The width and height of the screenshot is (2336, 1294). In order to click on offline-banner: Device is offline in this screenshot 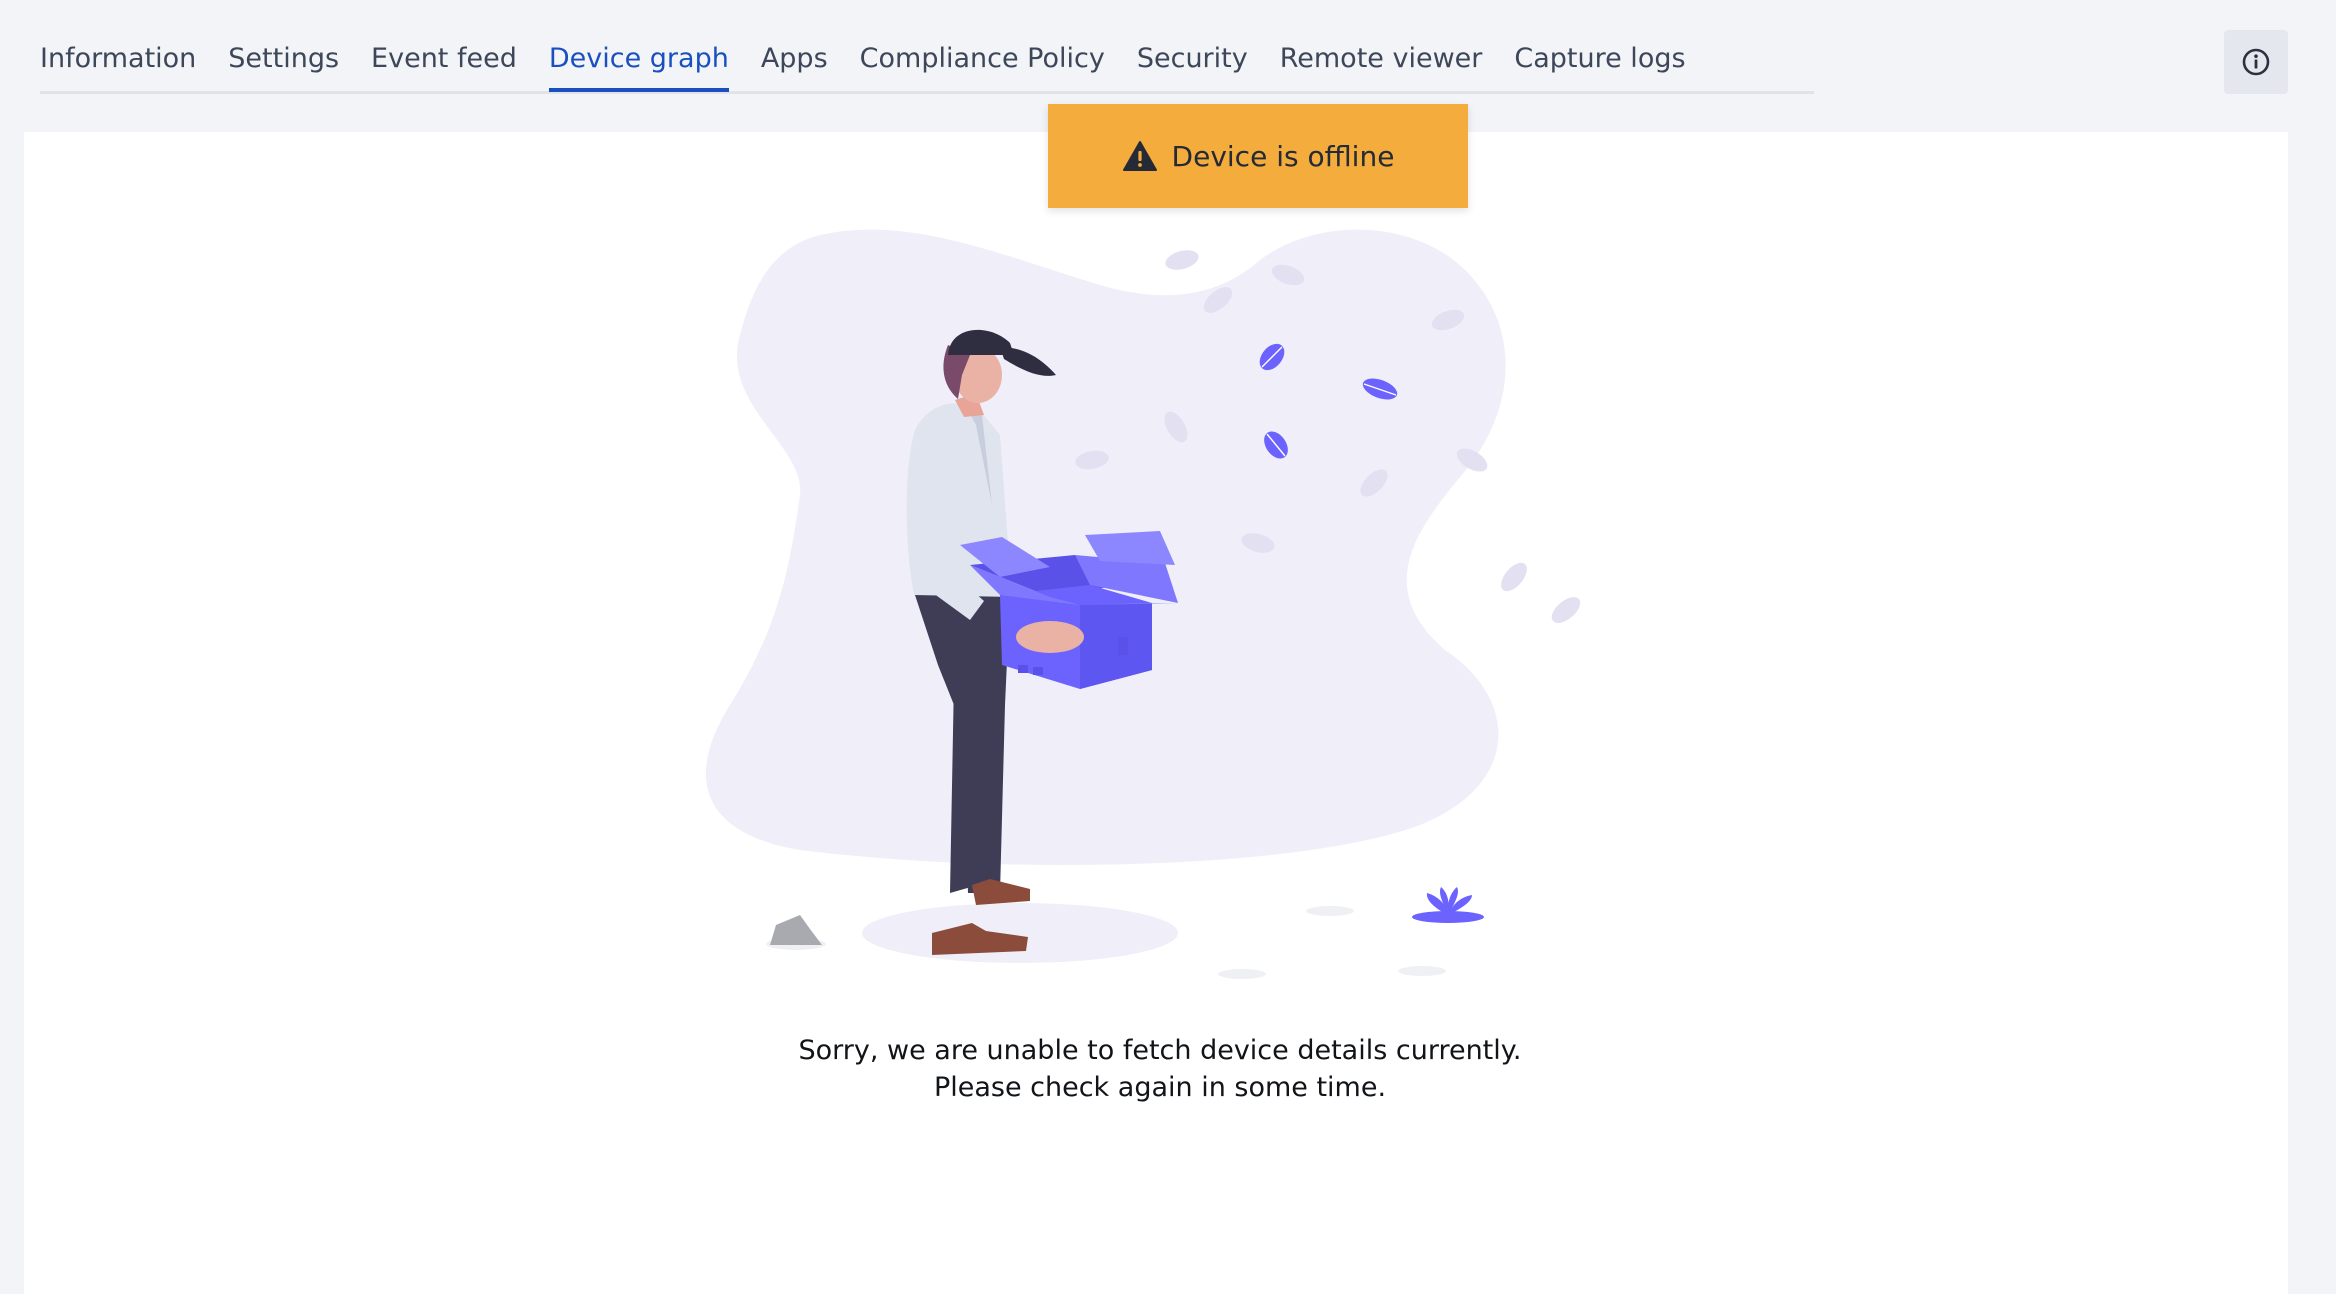, I will do `click(1258, 156)`.